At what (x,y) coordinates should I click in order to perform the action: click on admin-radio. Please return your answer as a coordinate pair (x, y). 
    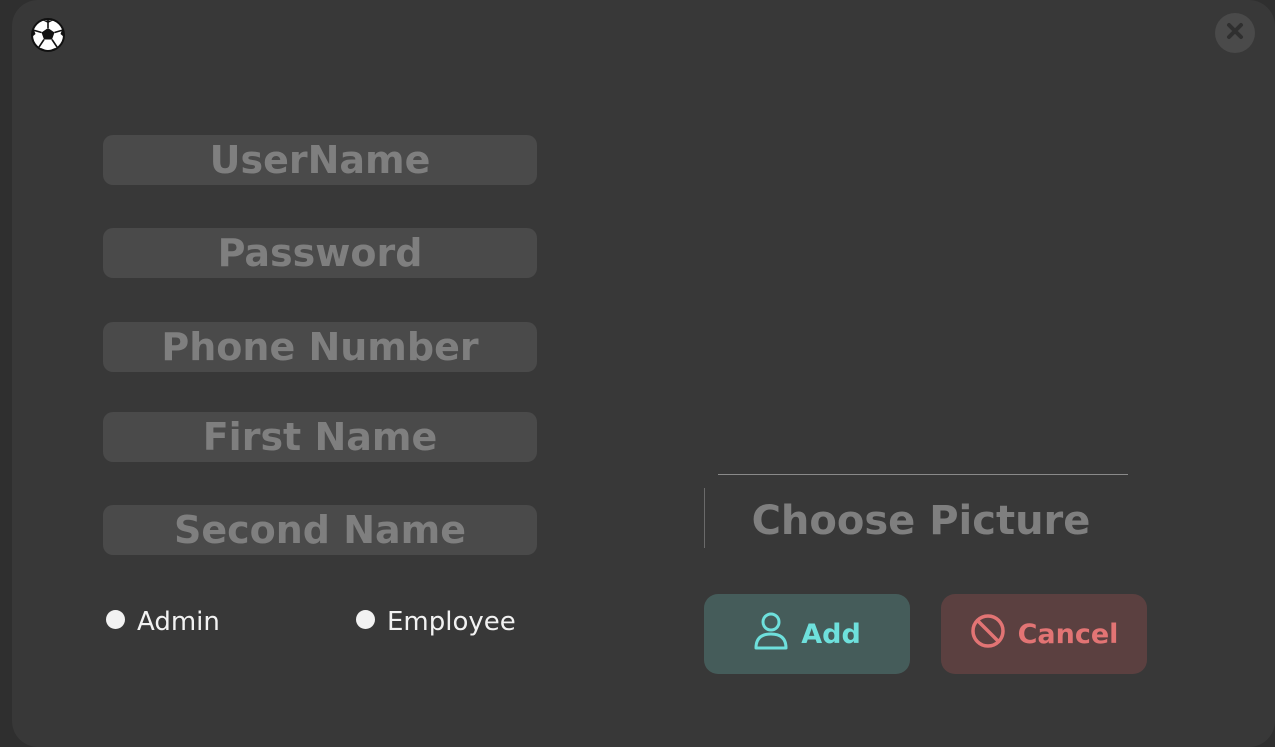
    Looking at the image, I should click on (115, 619).